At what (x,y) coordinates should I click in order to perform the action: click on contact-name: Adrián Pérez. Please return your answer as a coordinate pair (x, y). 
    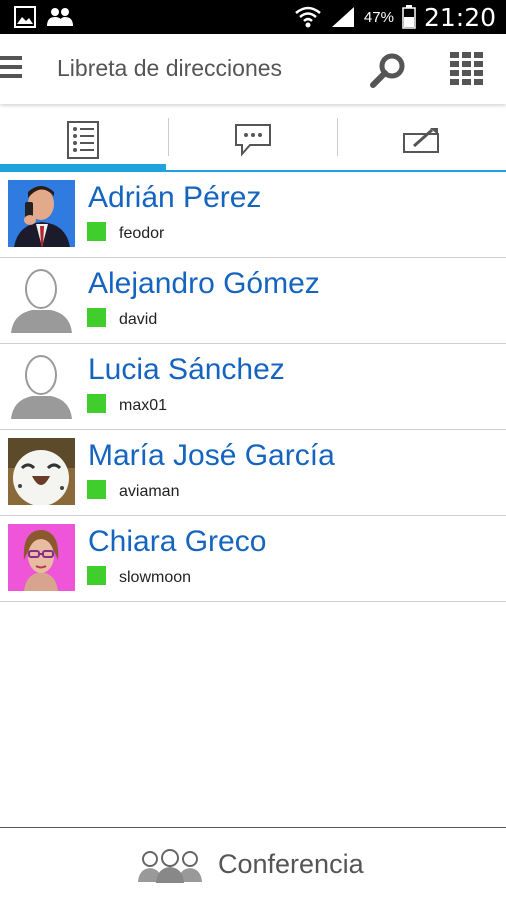
    Looking at the image, I should click on (175, 197).